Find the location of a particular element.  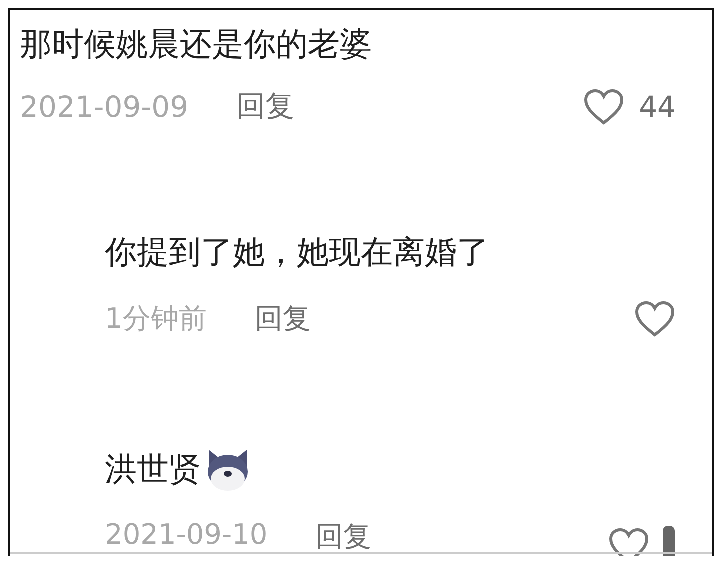

like-count: 44 is located at coordinates (657, 107).